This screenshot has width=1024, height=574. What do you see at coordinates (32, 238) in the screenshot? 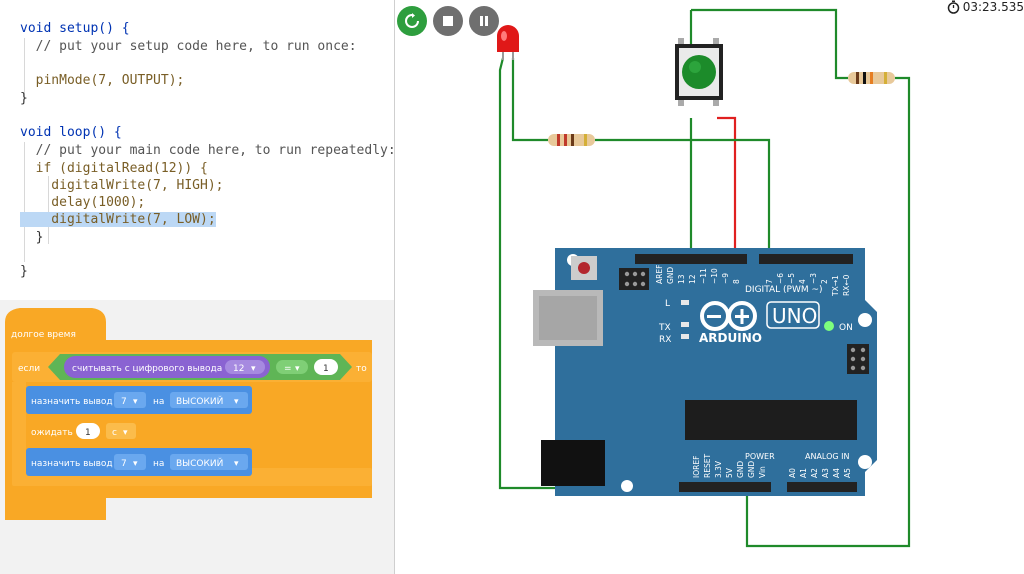
I see `code-line-13: }` at bounding box center [32, 238].